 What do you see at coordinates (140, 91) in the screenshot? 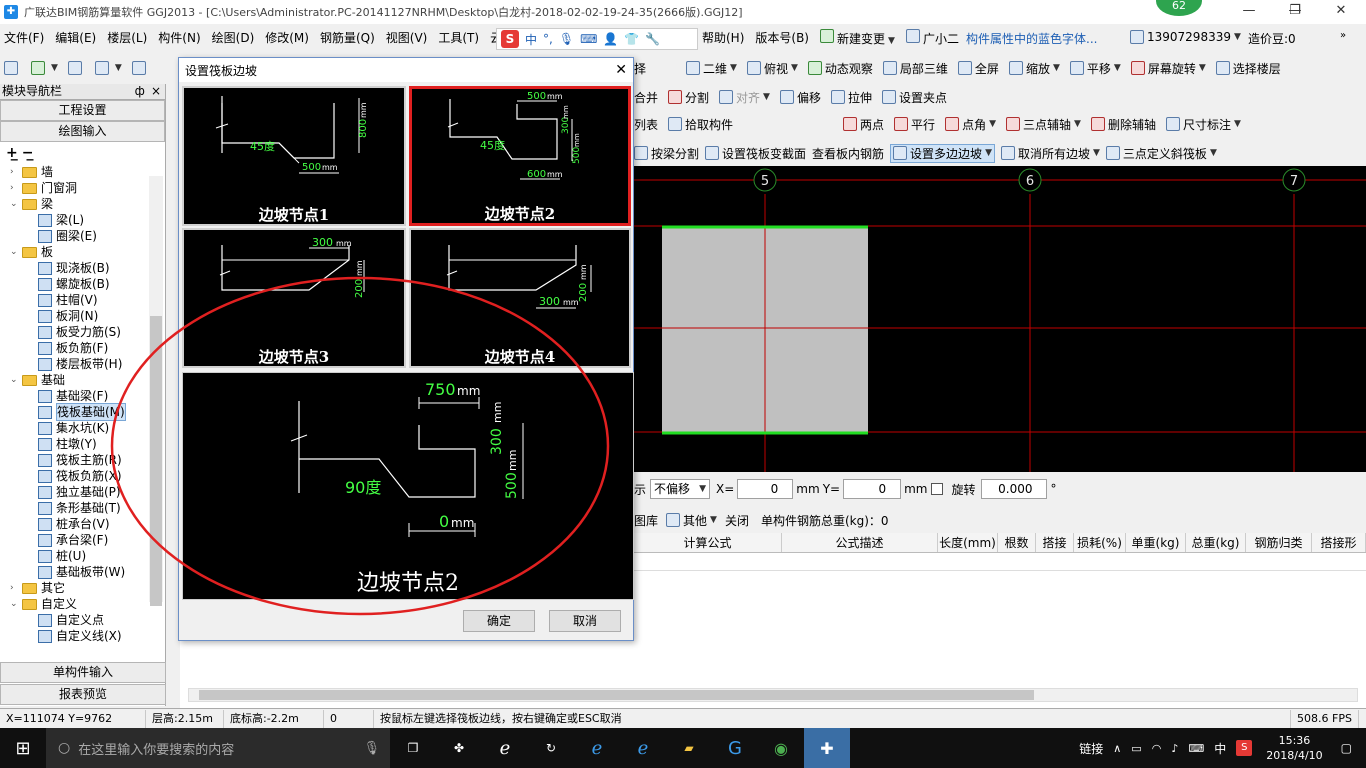
I see `pin-icon: ф` at bounding box center [140, 91].